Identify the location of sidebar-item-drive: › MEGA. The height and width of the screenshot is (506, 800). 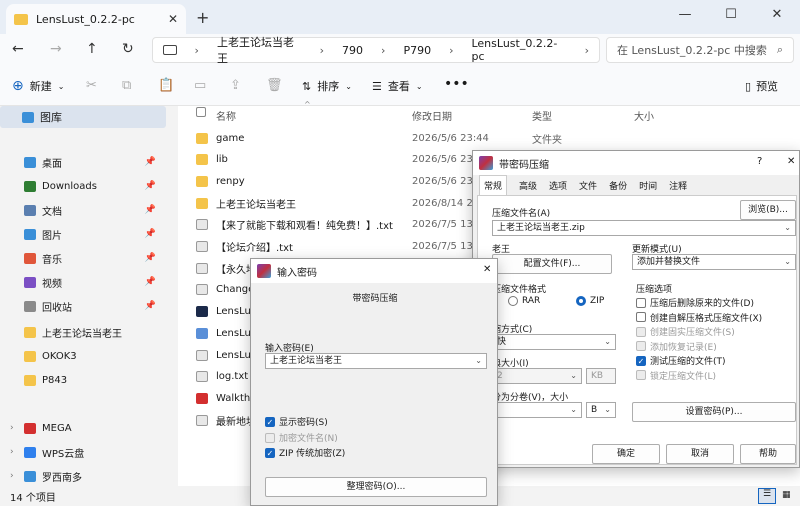
(87, 428).